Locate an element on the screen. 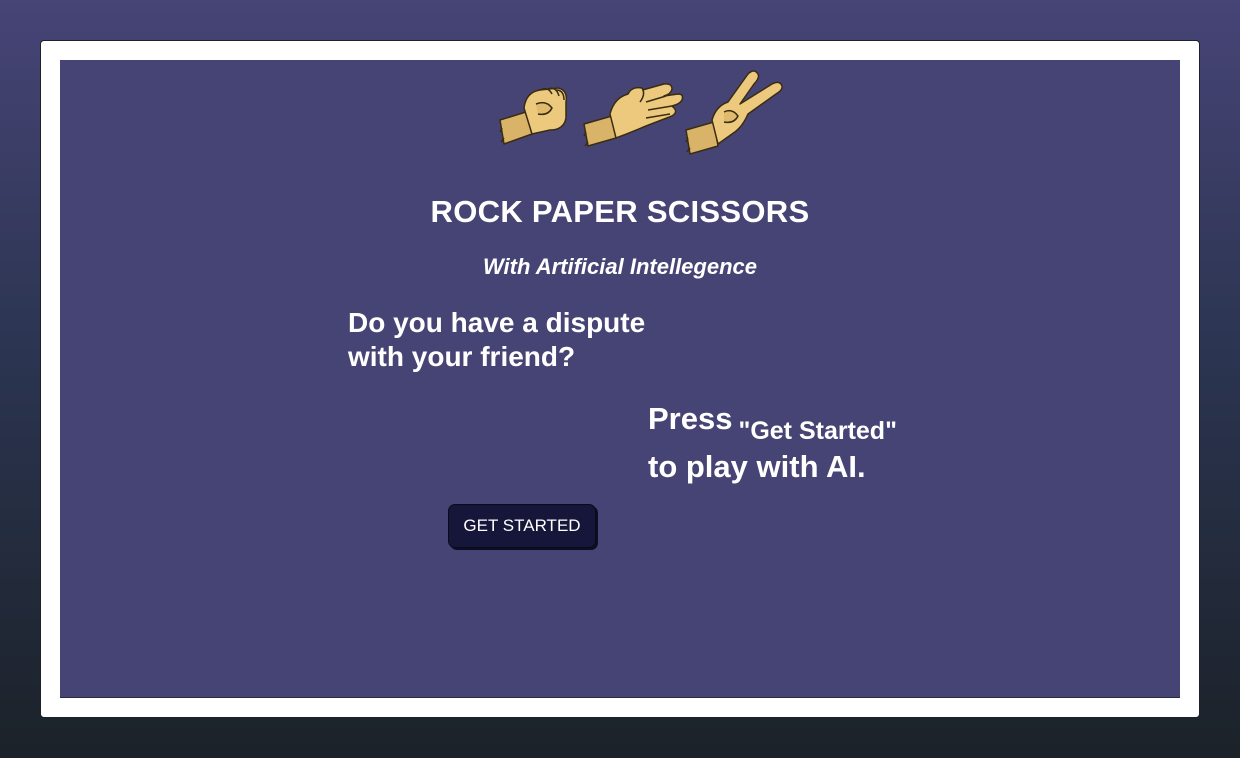 The image size is (1240, 758). cta-quote-text: "Get Started" is located at coordinates (817, 431).